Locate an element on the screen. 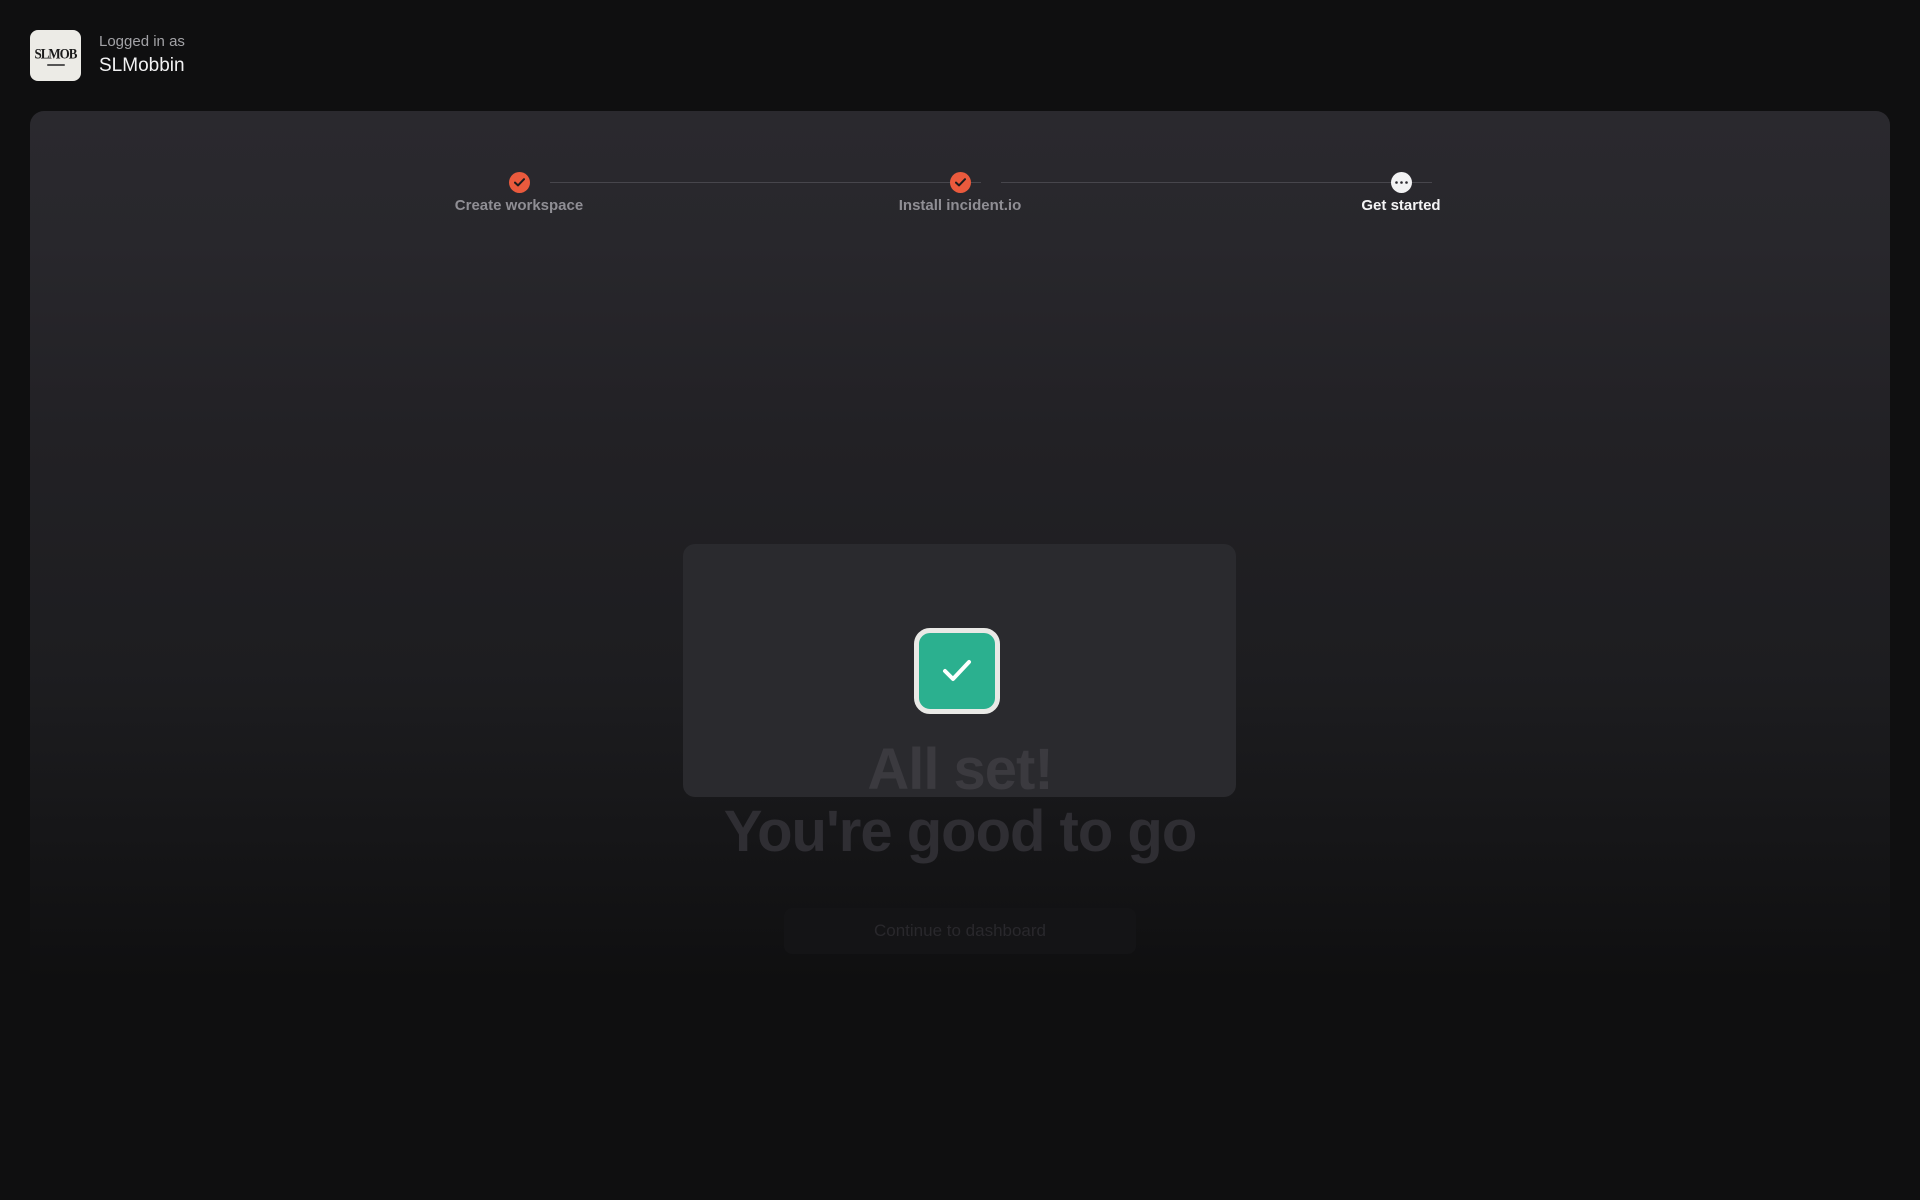 This screenshot has height=1200, width=1920. step-install-incident: Install incident.io is located at coordinates (960, 193).